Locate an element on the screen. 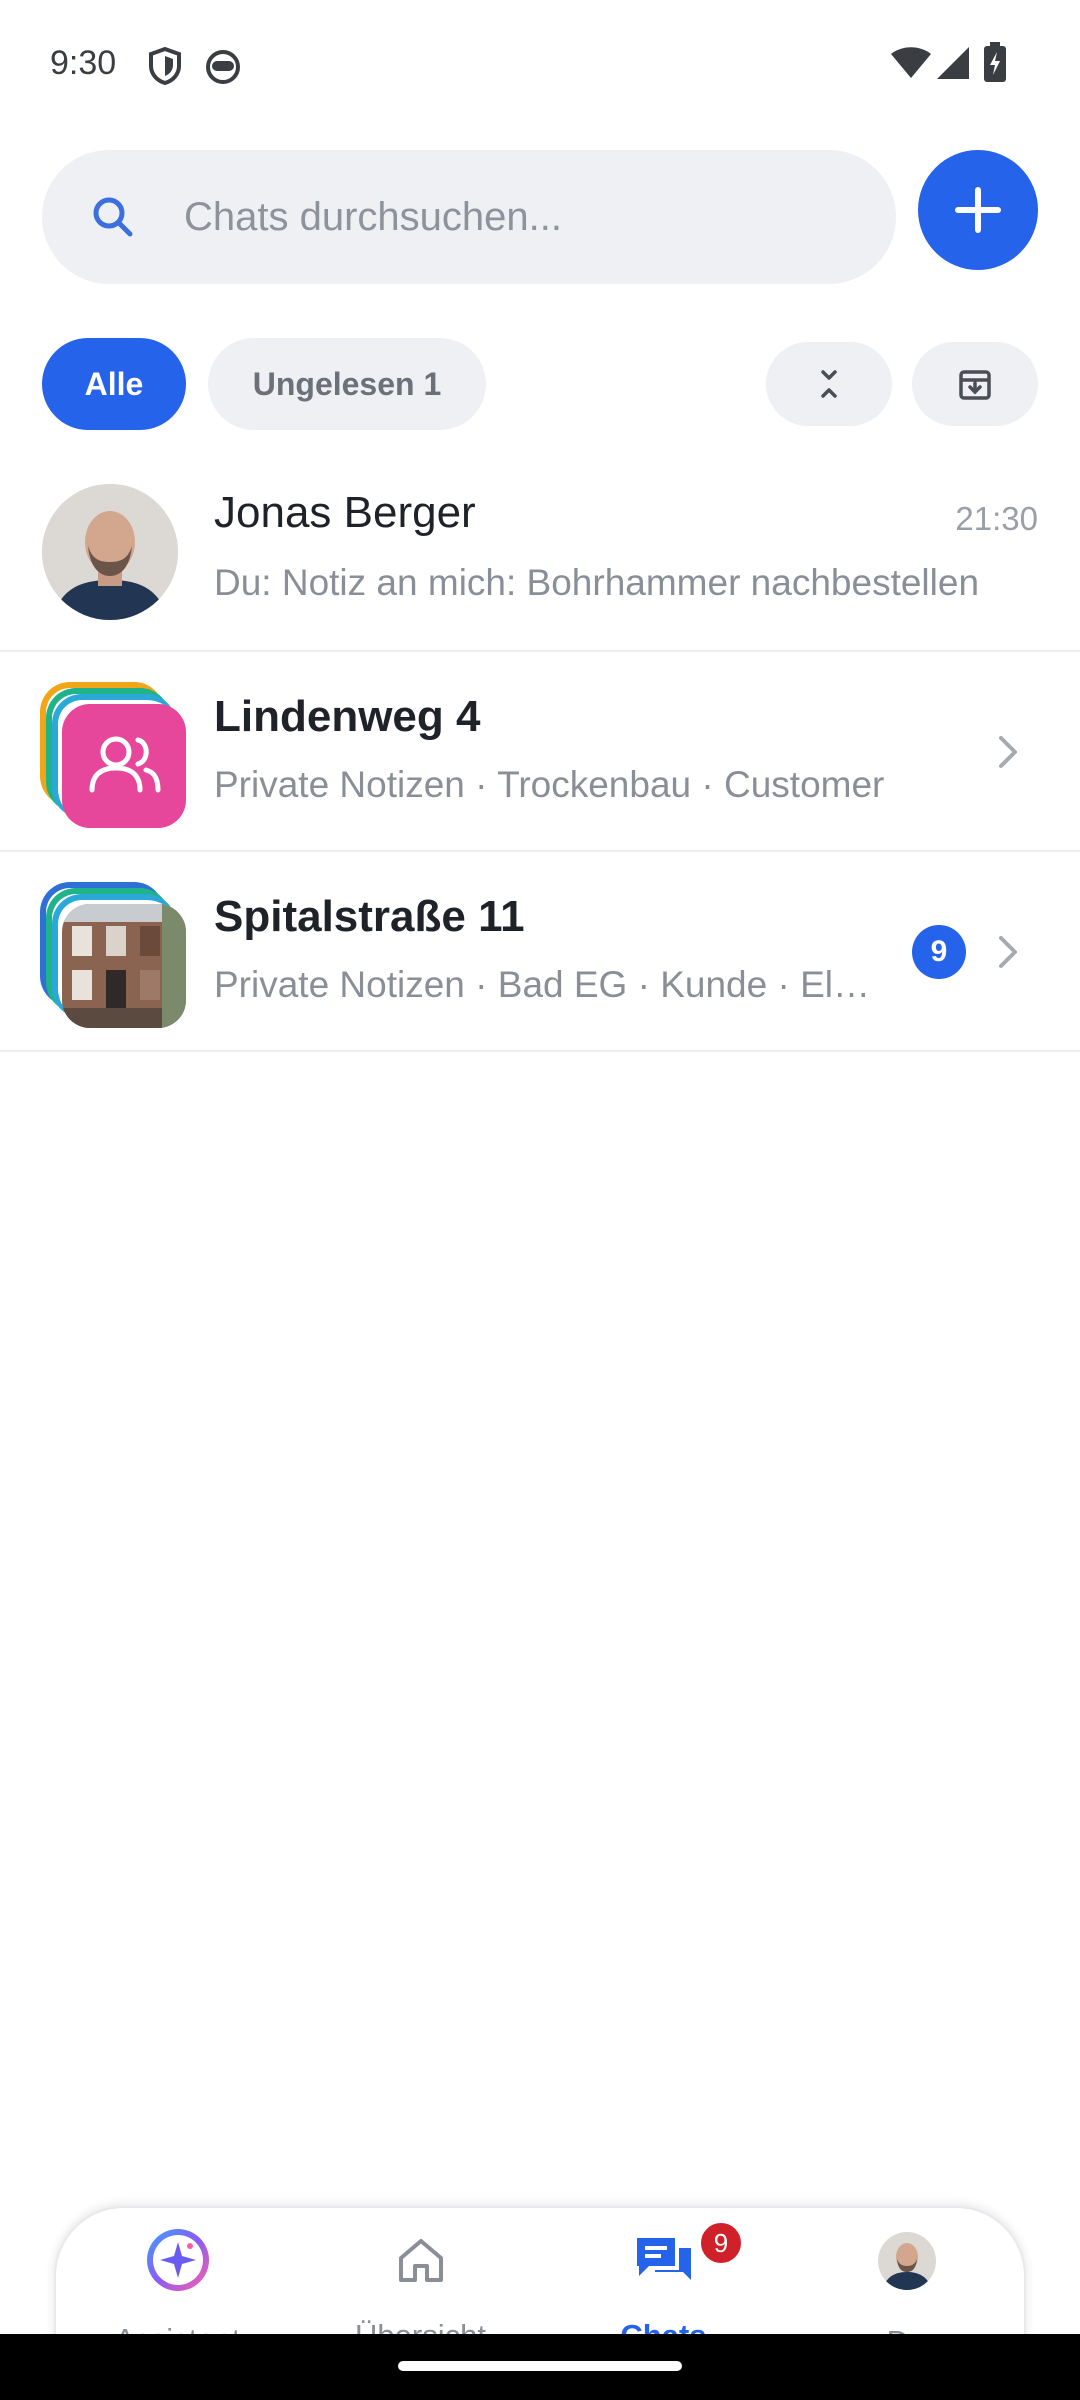 The width and height of the screenshot is (1080, 2400). home-icon is located at coordinates (421, 2262).